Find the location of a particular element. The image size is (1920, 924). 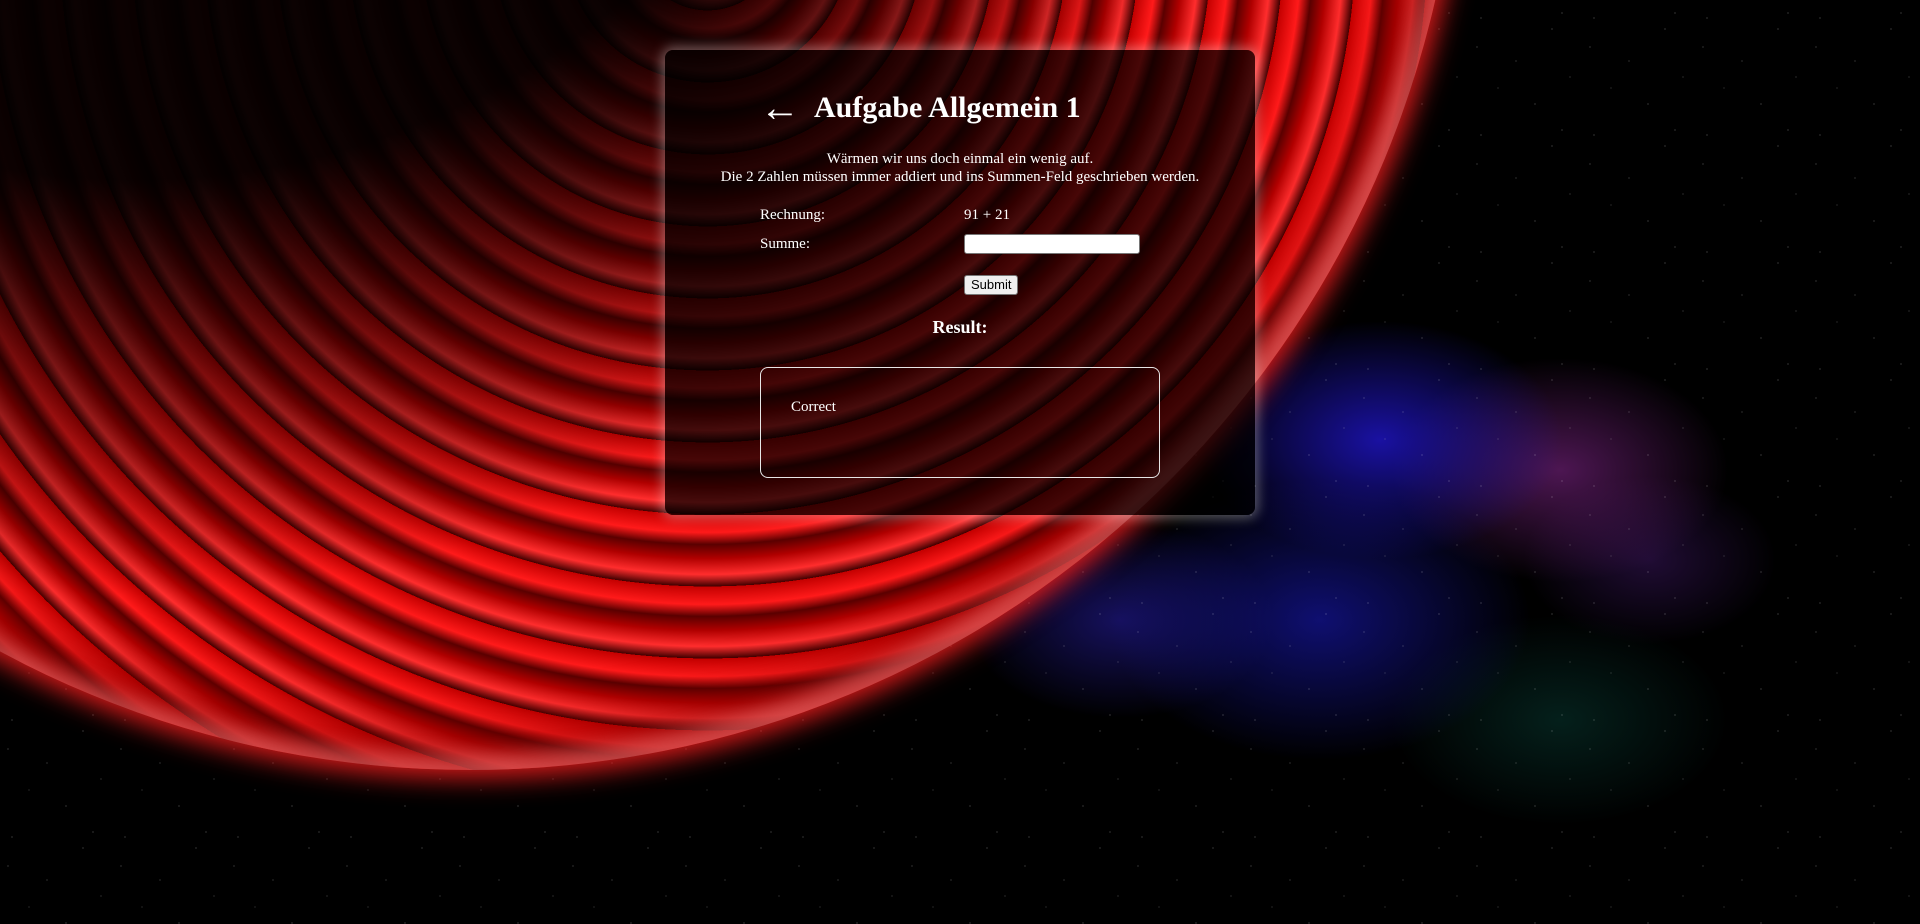

result-heading: Result: is located at coordinates (960, 327).